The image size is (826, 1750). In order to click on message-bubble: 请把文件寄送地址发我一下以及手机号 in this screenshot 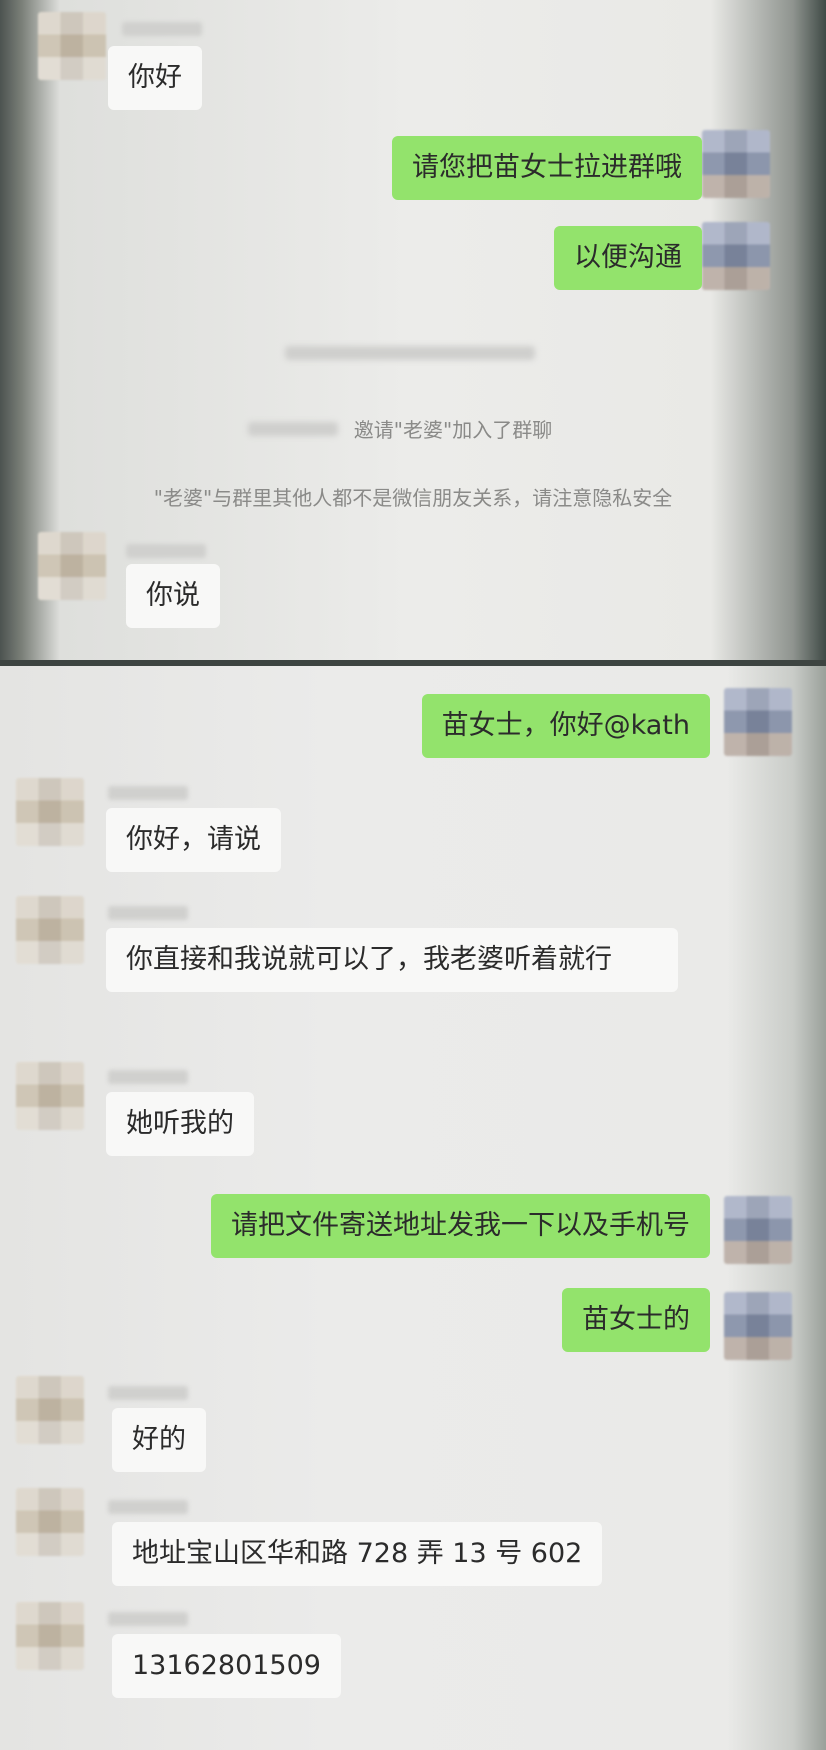, I will do `click(460, 1226)`.